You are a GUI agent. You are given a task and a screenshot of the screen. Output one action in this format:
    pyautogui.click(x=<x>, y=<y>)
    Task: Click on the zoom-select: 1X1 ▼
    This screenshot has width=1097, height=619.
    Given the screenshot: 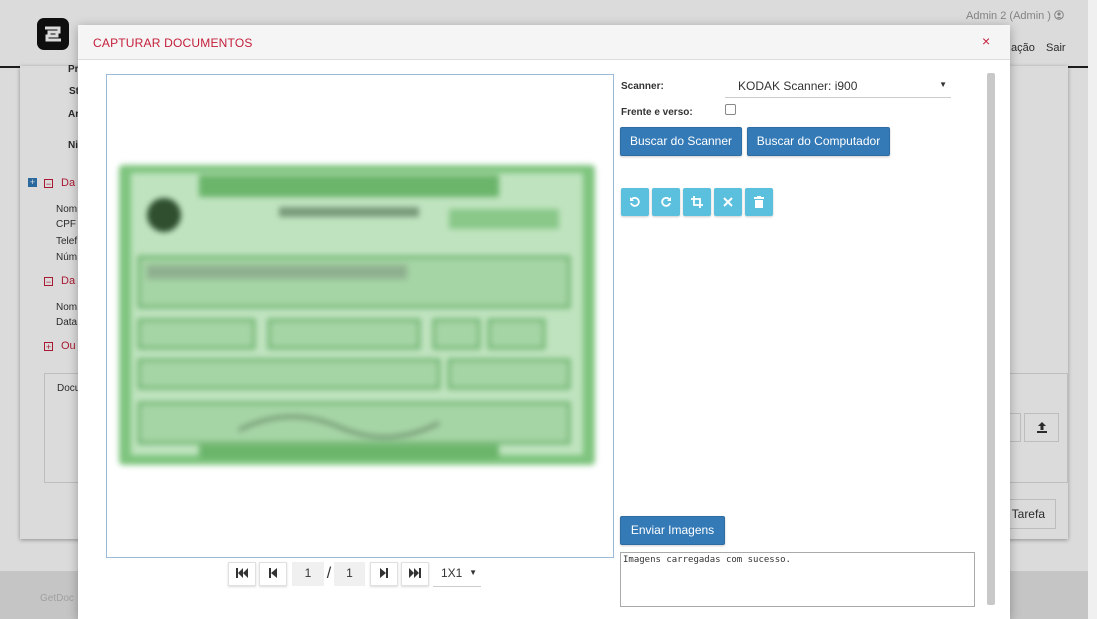 What is the action you would take?
    pyautogui.click(x=457, y=574)
    